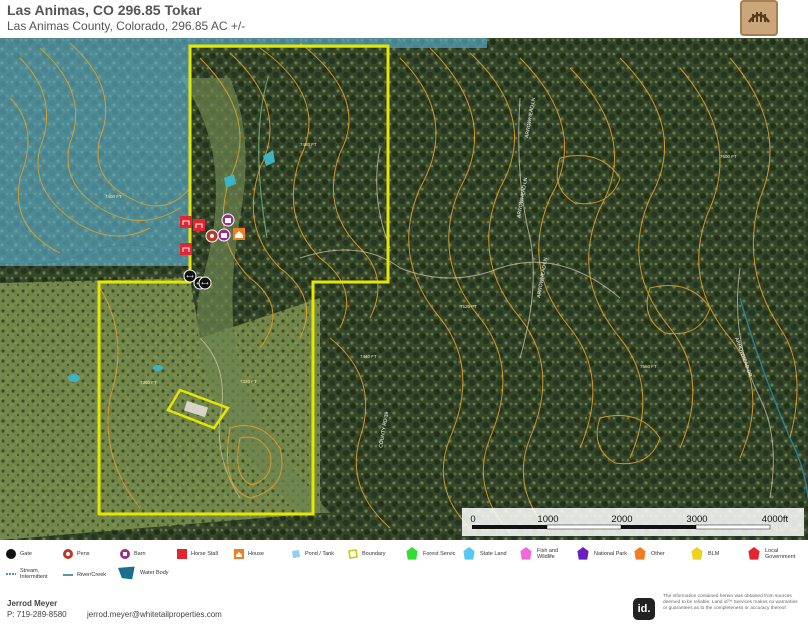 The image size is (808, 625). Describe the element at coordinates (412, 553) in the screenshot. I see `forest-service-icon` at that location.